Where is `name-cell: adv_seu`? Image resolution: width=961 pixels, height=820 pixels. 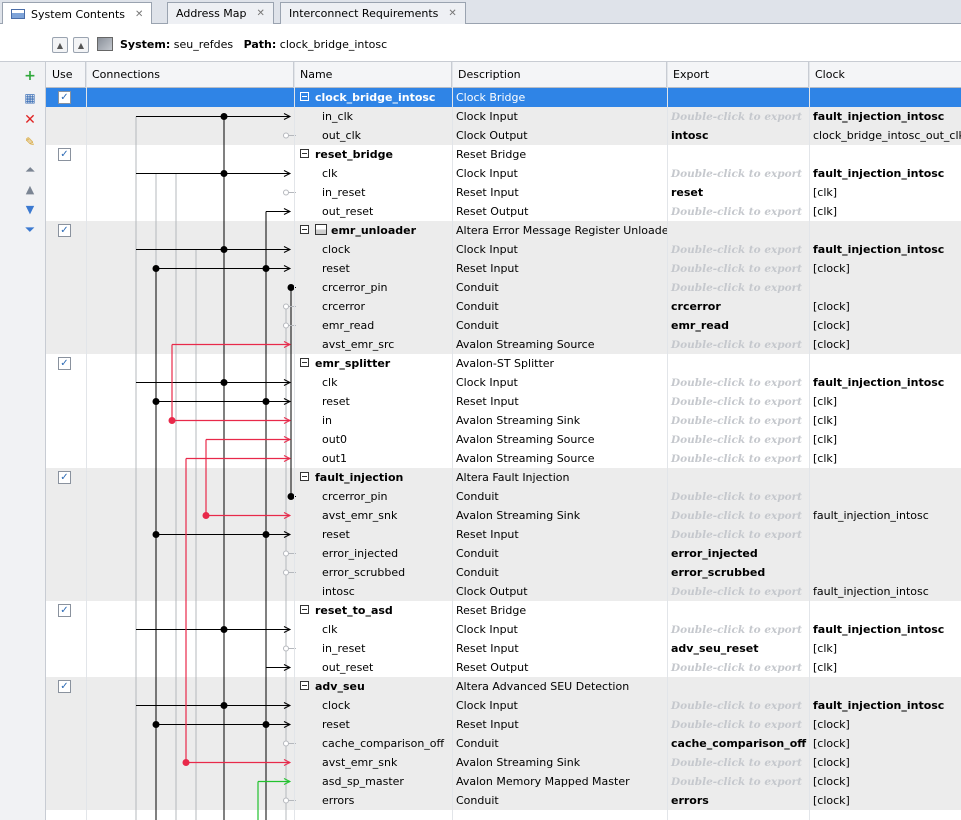 name-cell: adv_seu is located at coordinates (373, 686).